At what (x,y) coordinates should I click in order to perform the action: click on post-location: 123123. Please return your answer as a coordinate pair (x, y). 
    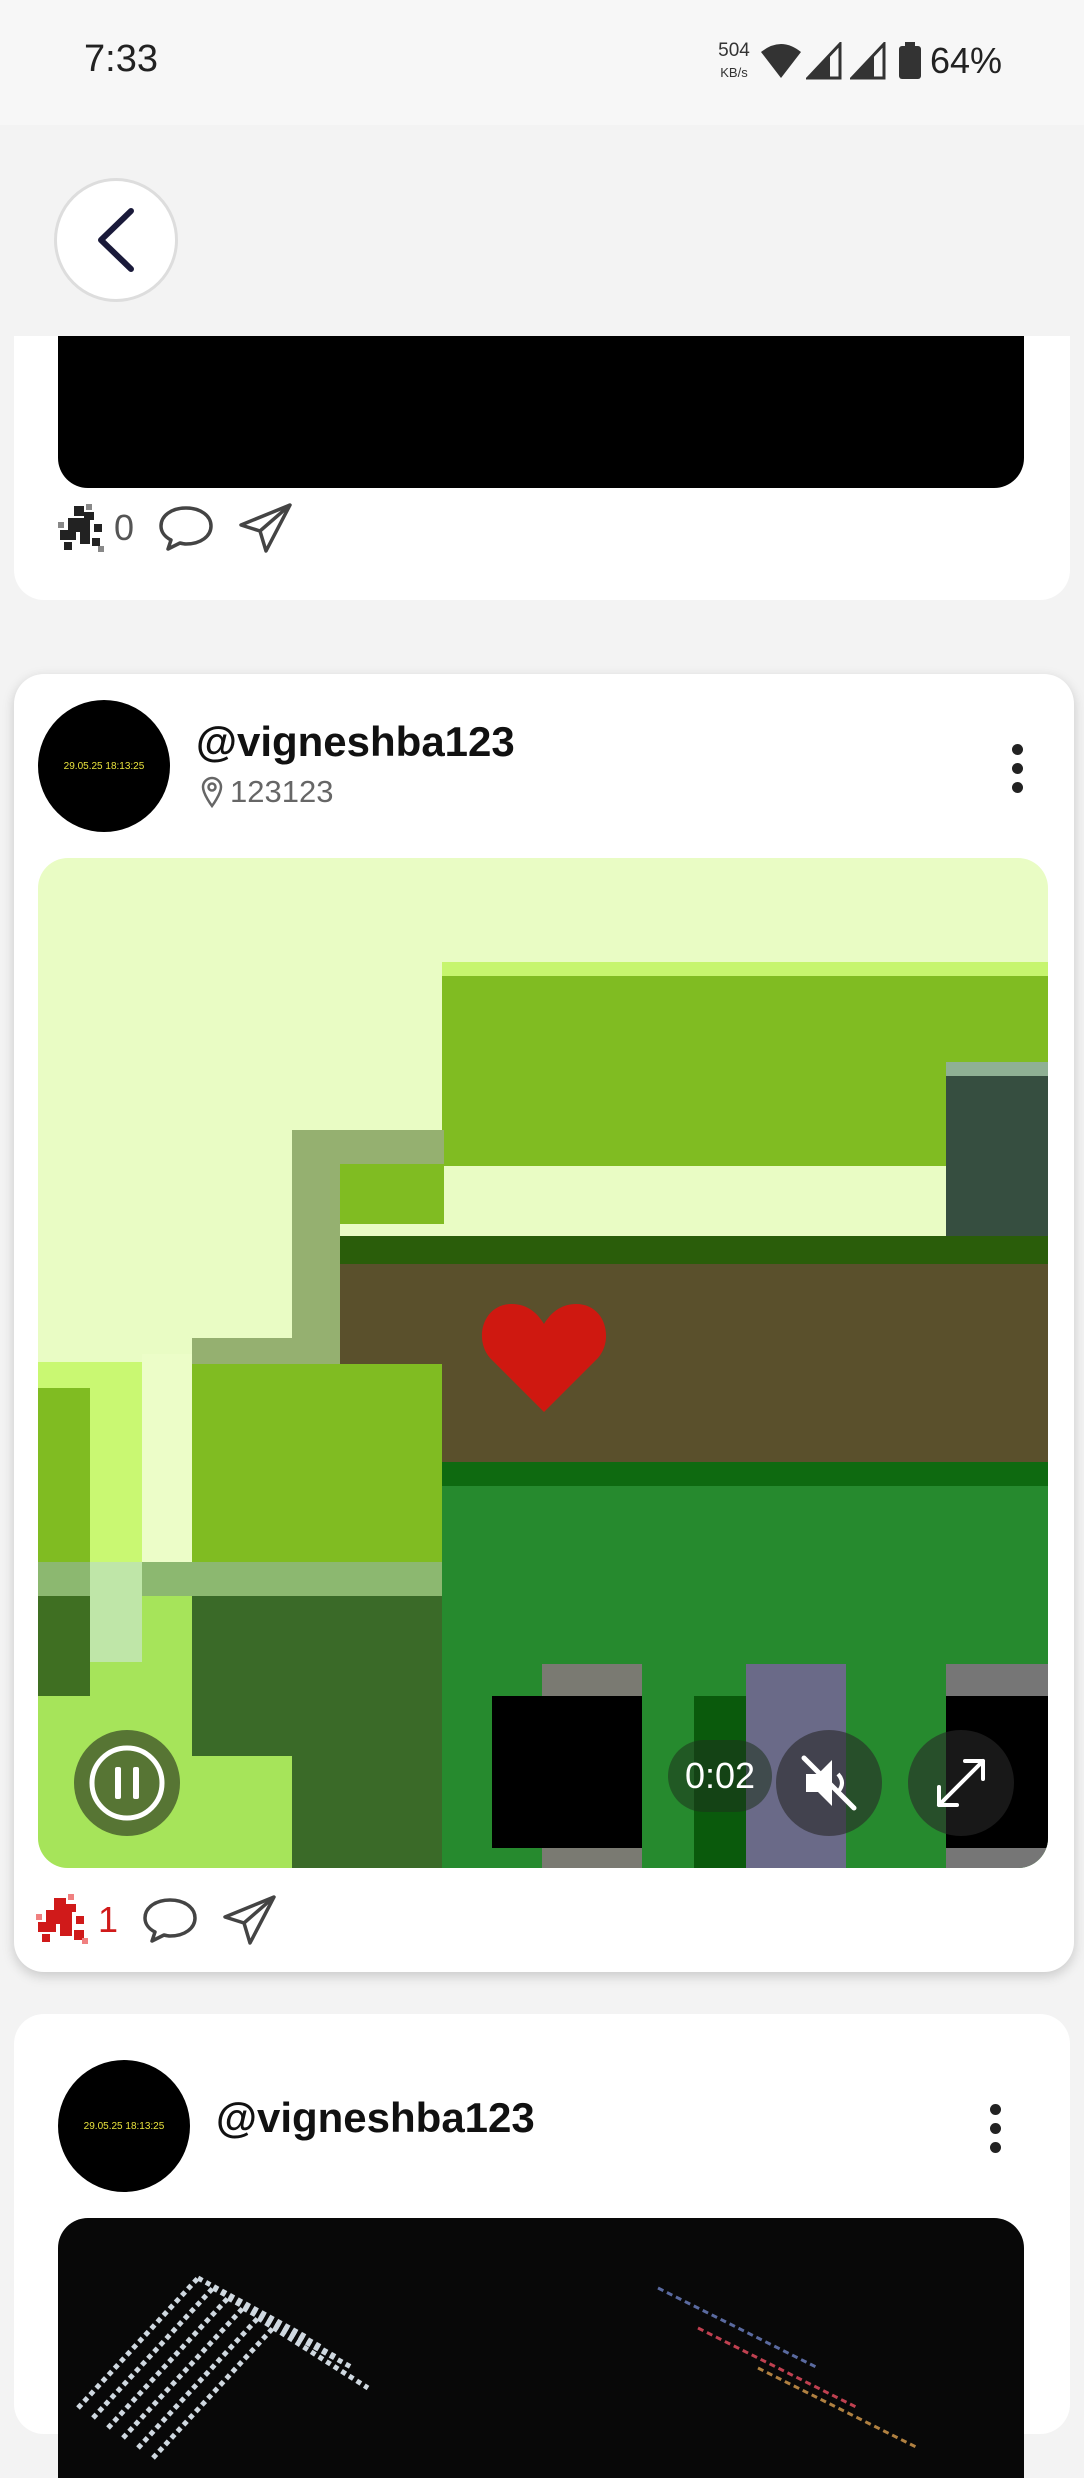
    Looking at the image, I should click on (266, 792).